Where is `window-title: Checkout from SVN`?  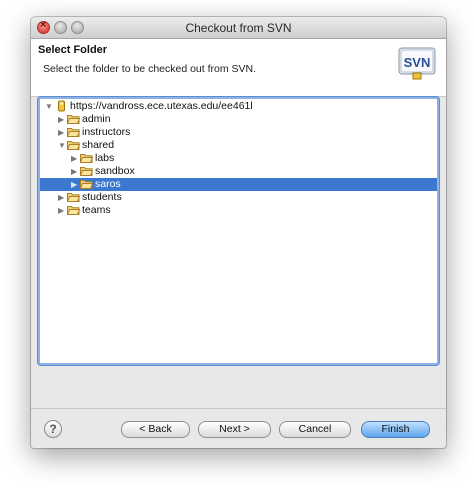
window-title: Checkout from SVN is located at coordinates (238, 28).